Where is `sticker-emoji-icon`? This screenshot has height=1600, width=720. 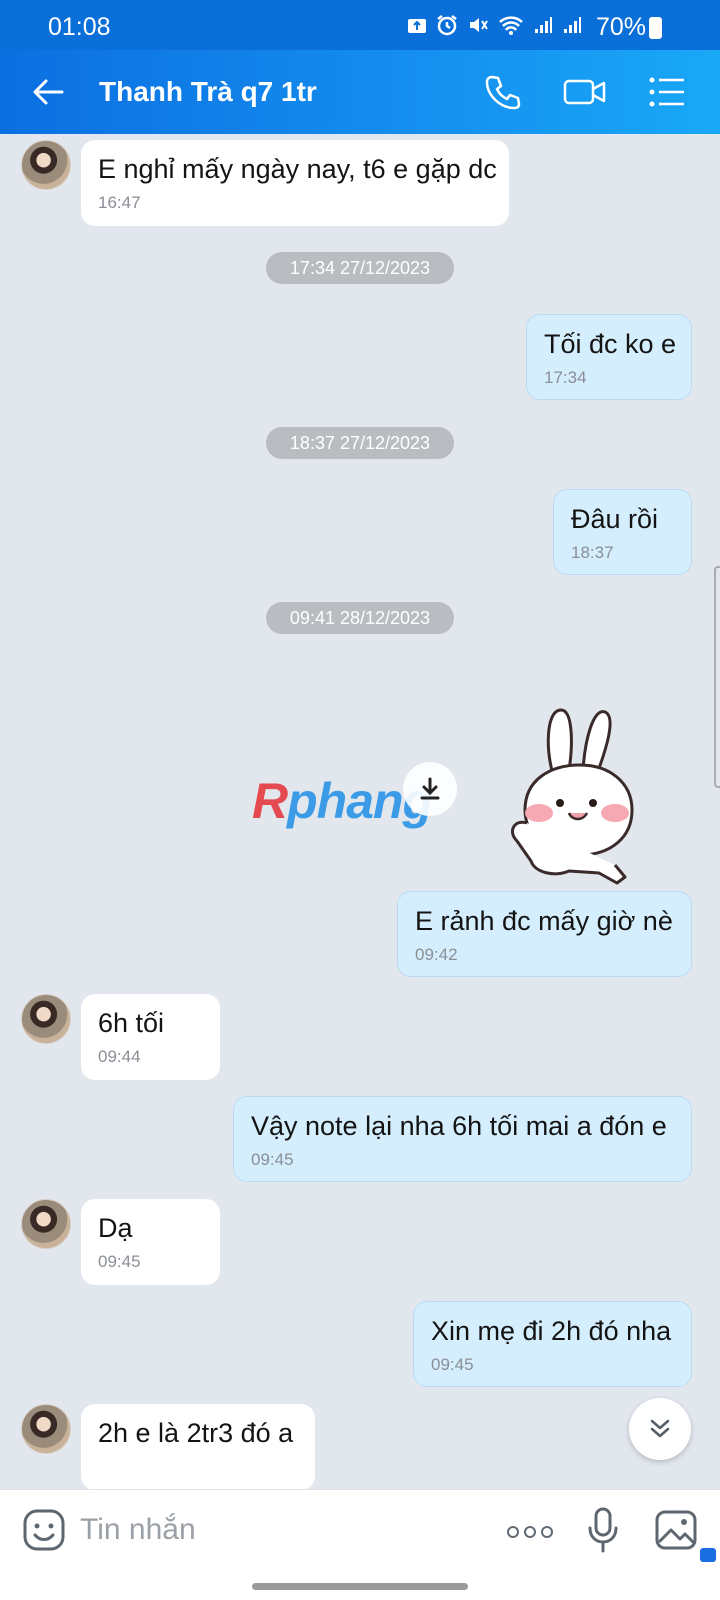 sticker-emoji-icon is located at coordinates (44, 1530).